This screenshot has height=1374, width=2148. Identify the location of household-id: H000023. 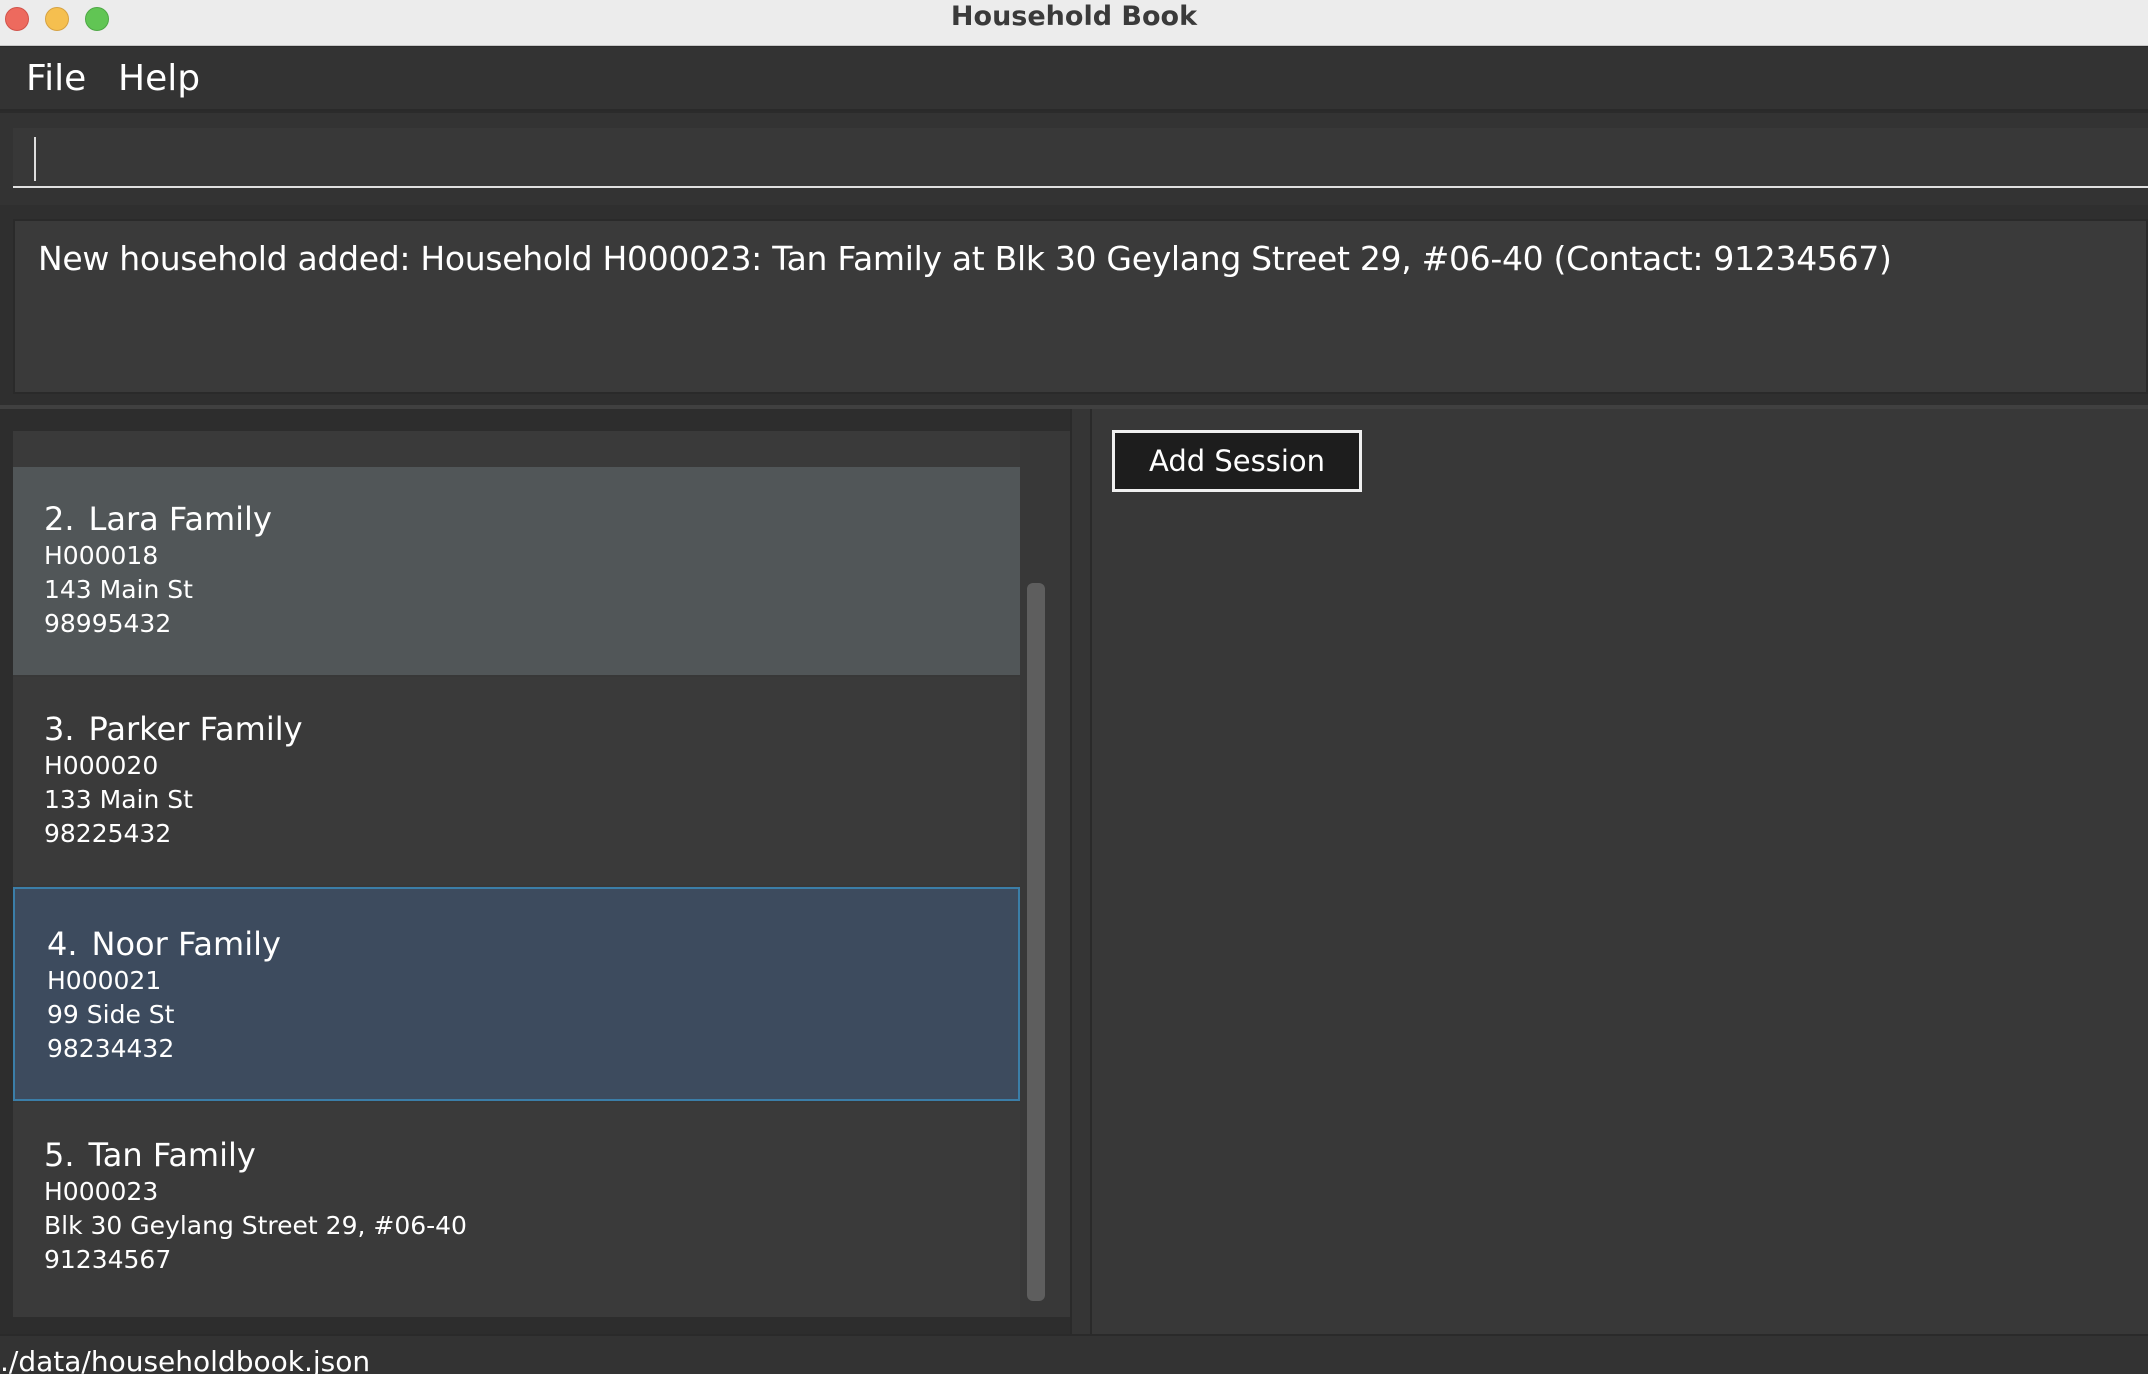
(101, 1191).